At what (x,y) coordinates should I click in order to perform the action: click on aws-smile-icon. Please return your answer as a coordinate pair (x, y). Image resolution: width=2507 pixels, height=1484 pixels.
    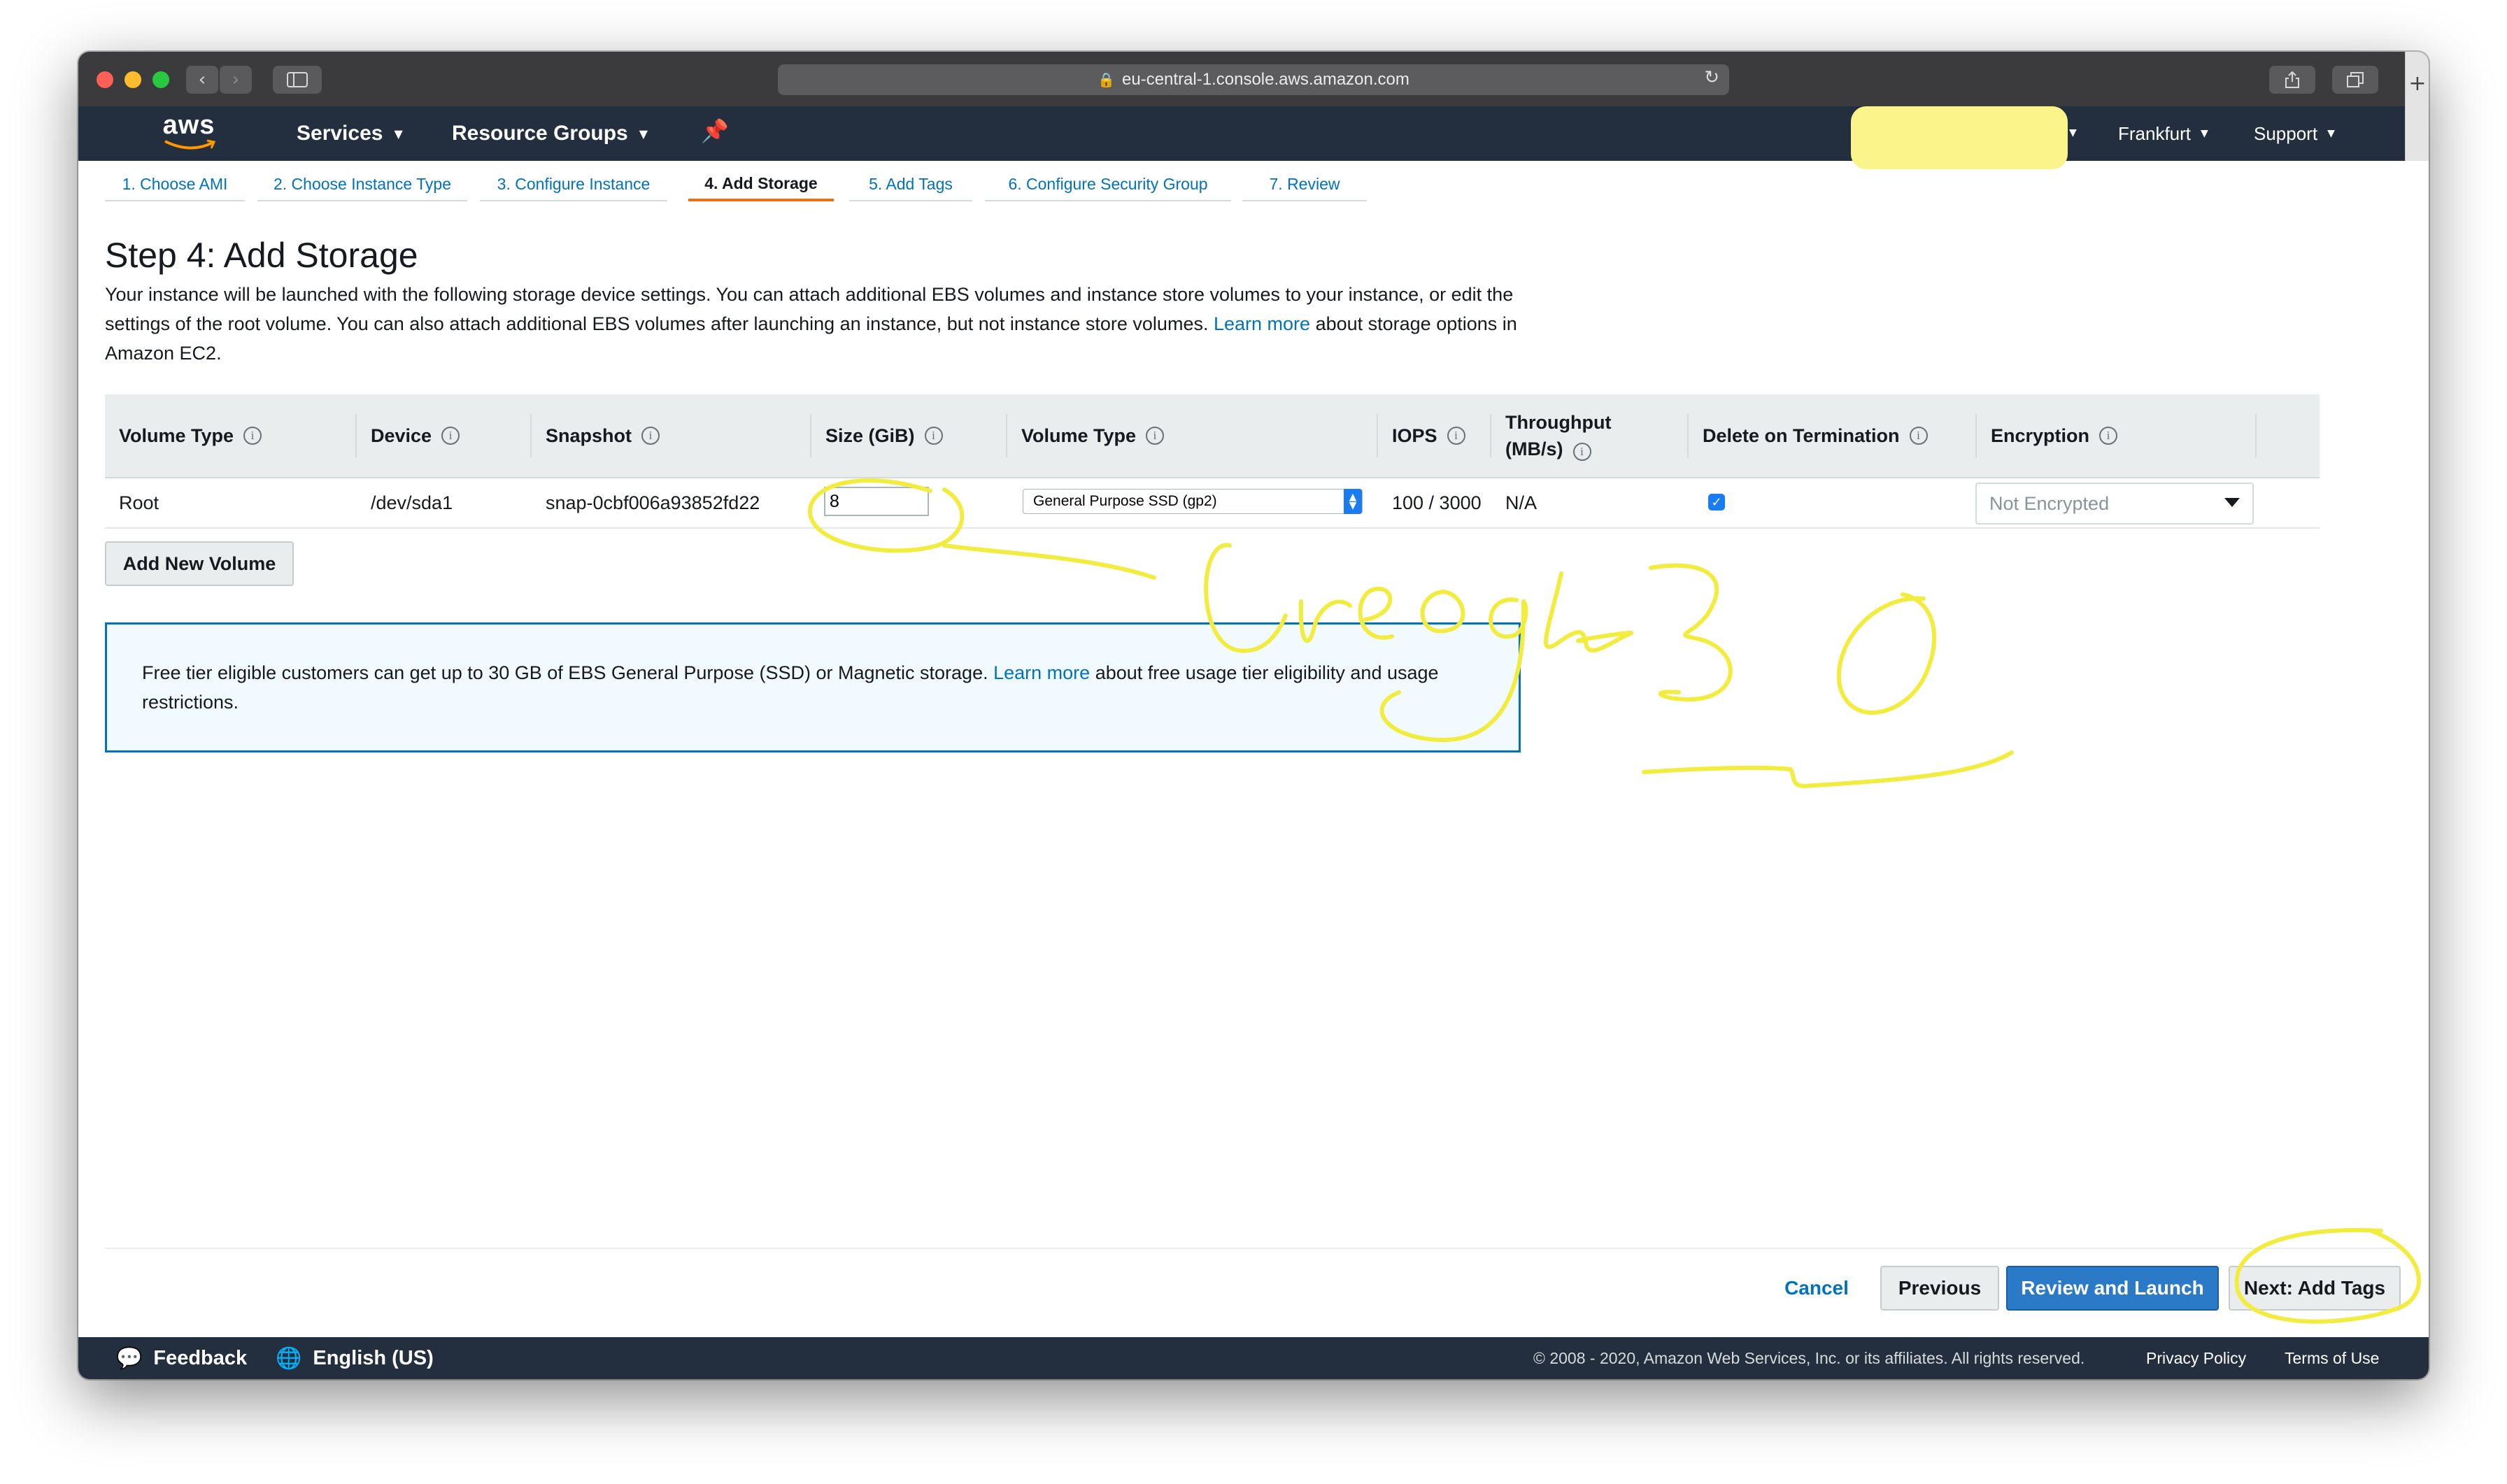
    Looking at the image, I should click on (190, 145).